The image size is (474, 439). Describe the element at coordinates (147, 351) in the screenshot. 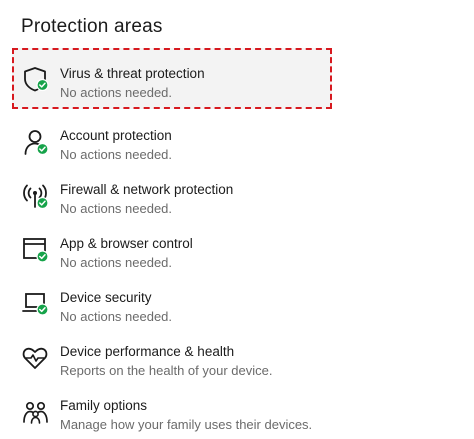

I see `protection-item-title: Device performance & health` at that location.